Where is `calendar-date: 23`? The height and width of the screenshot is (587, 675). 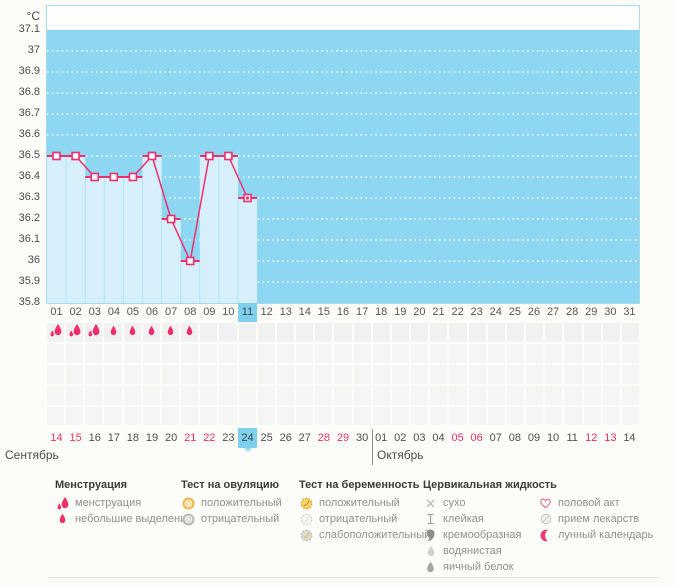
calendar-date: 23 is located at coordinates (228, 438).